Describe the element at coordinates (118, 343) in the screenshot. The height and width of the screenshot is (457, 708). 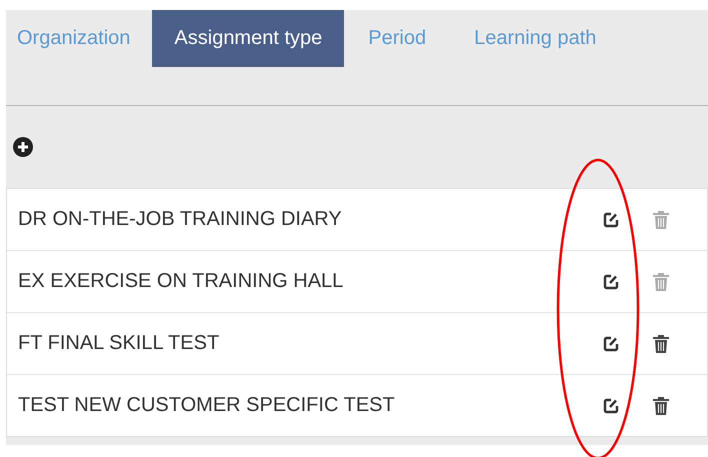
I see `assignment-type-name: FT FINAL SKILL TEST` at that location.